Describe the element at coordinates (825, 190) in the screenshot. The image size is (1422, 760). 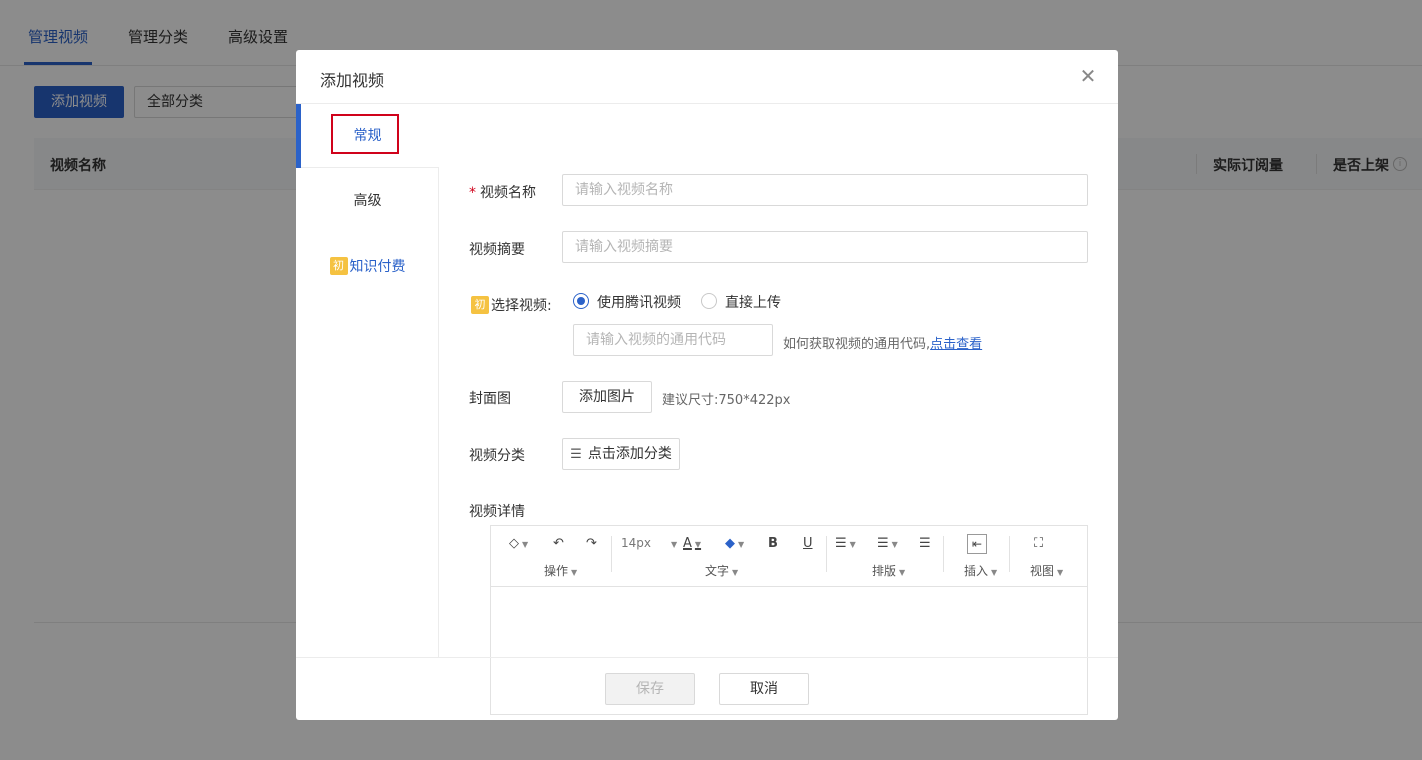
I see `video-name-input` at that location.